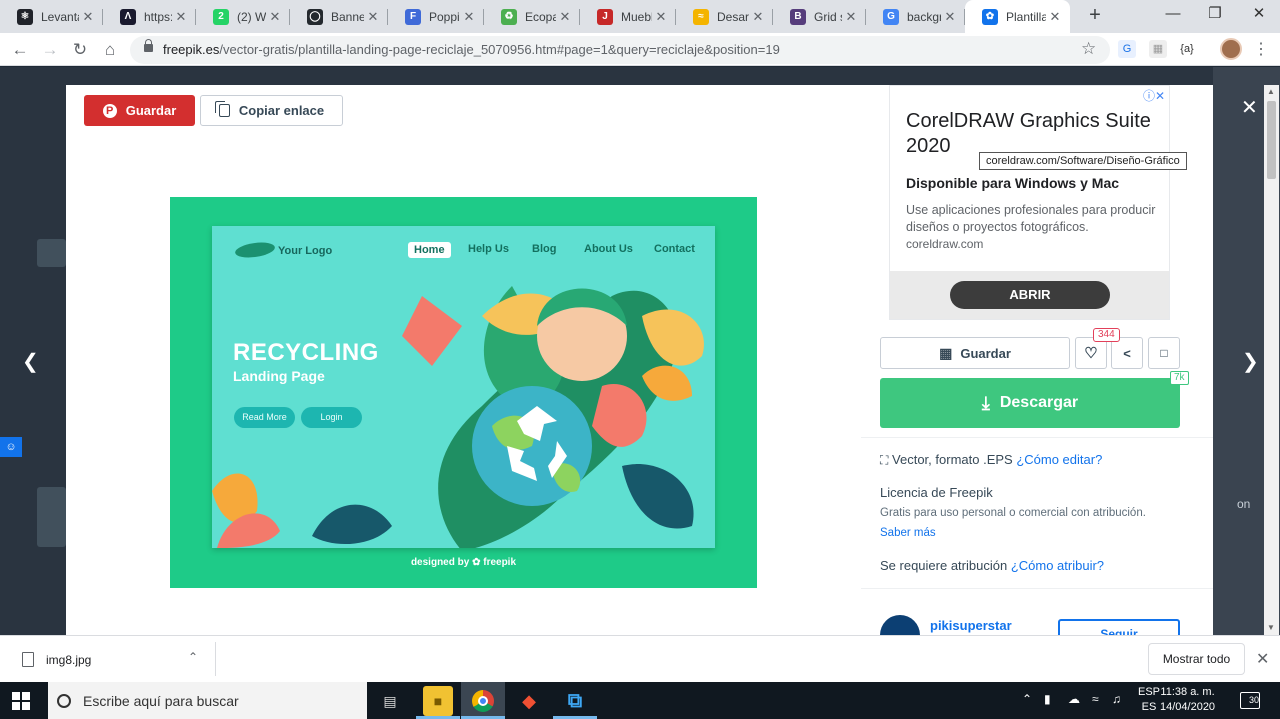  What do you see at coordinates (68, 660) in the screenshot?
I see `downloaded-file: img8.jpg` at bounding box center [68, 660].